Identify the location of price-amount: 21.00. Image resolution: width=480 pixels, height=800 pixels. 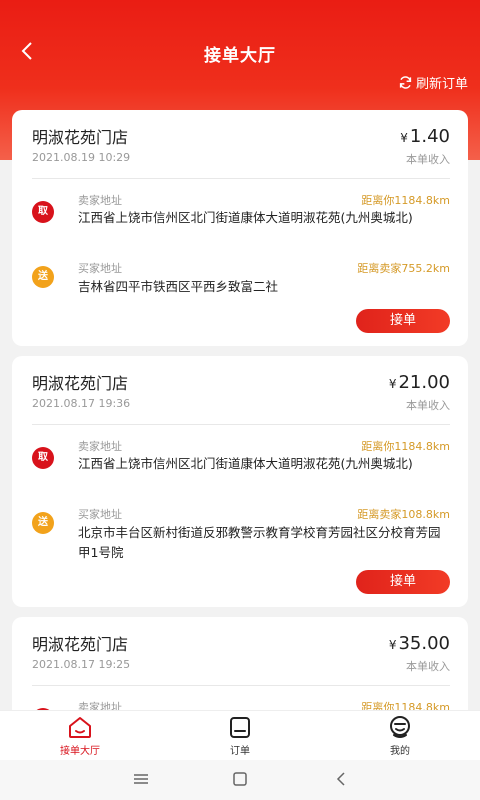
(424, 382).